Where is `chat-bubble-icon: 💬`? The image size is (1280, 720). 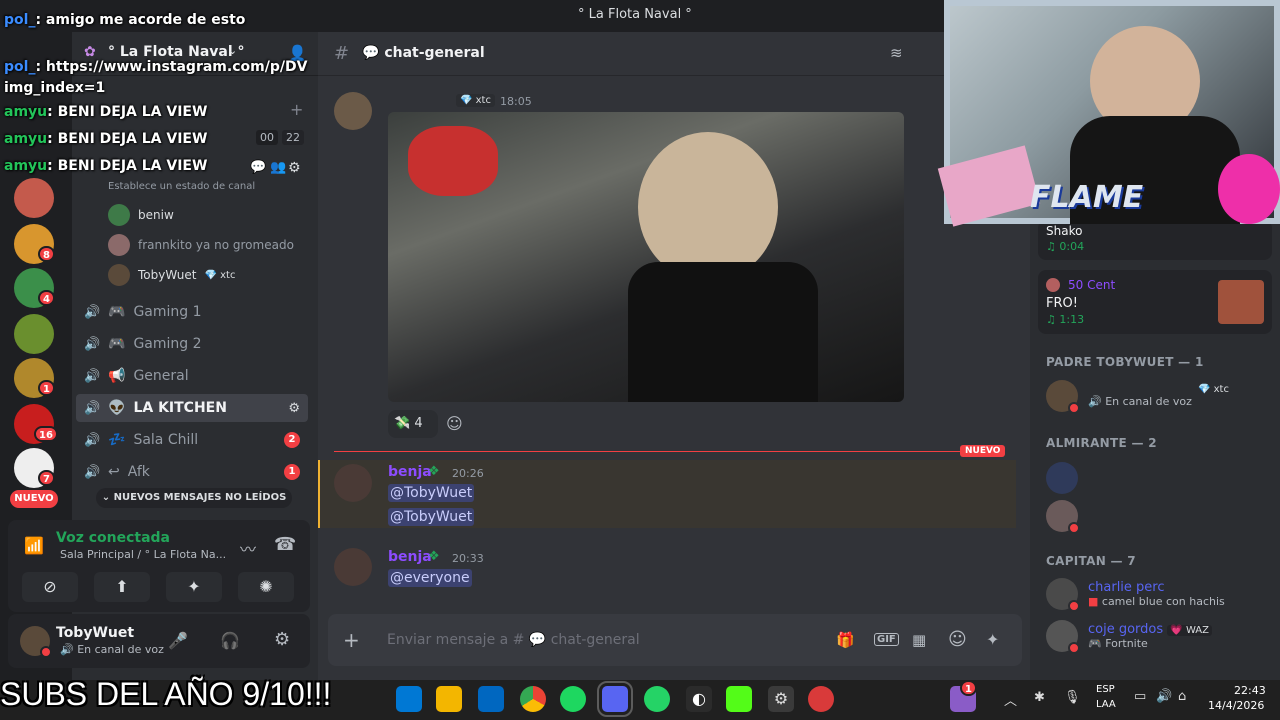
chat-bubble-icon: 💬 is located at coordinates (258, 167).